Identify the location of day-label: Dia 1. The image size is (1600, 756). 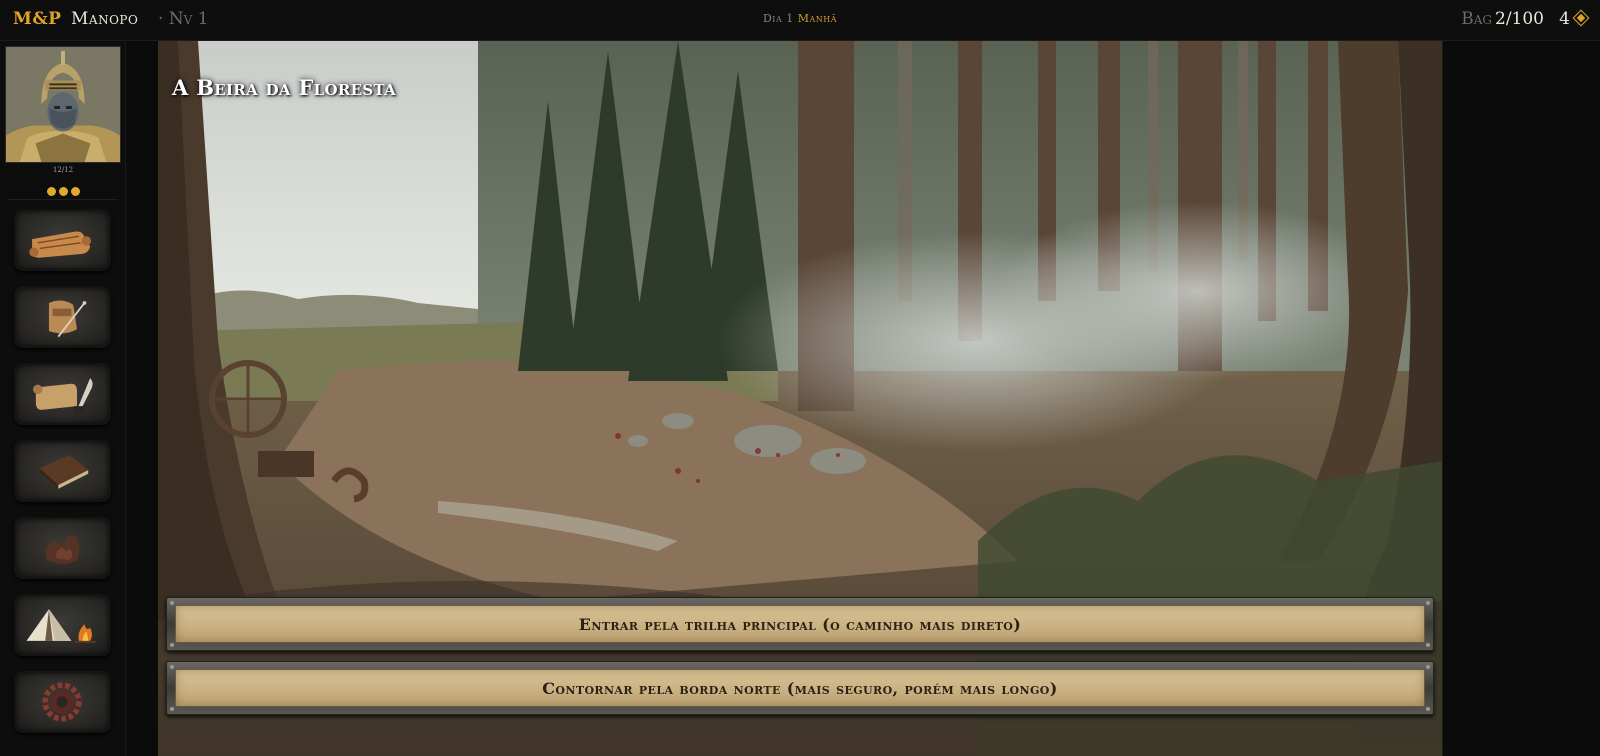
(778, 18).